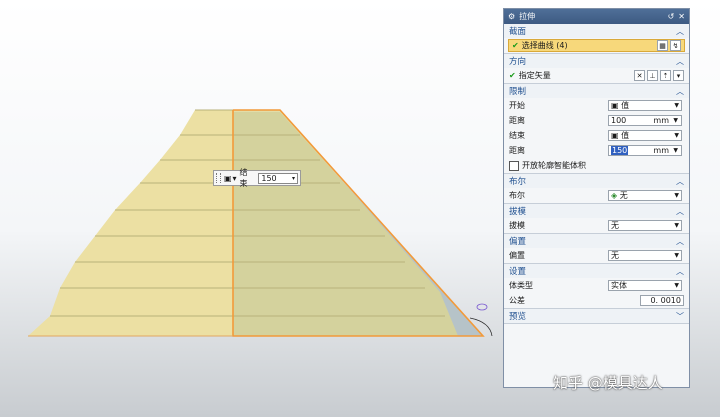 The width and height of the screenshot is (720, 419). I want to click on limits-title: 限制, so click(518, 92).